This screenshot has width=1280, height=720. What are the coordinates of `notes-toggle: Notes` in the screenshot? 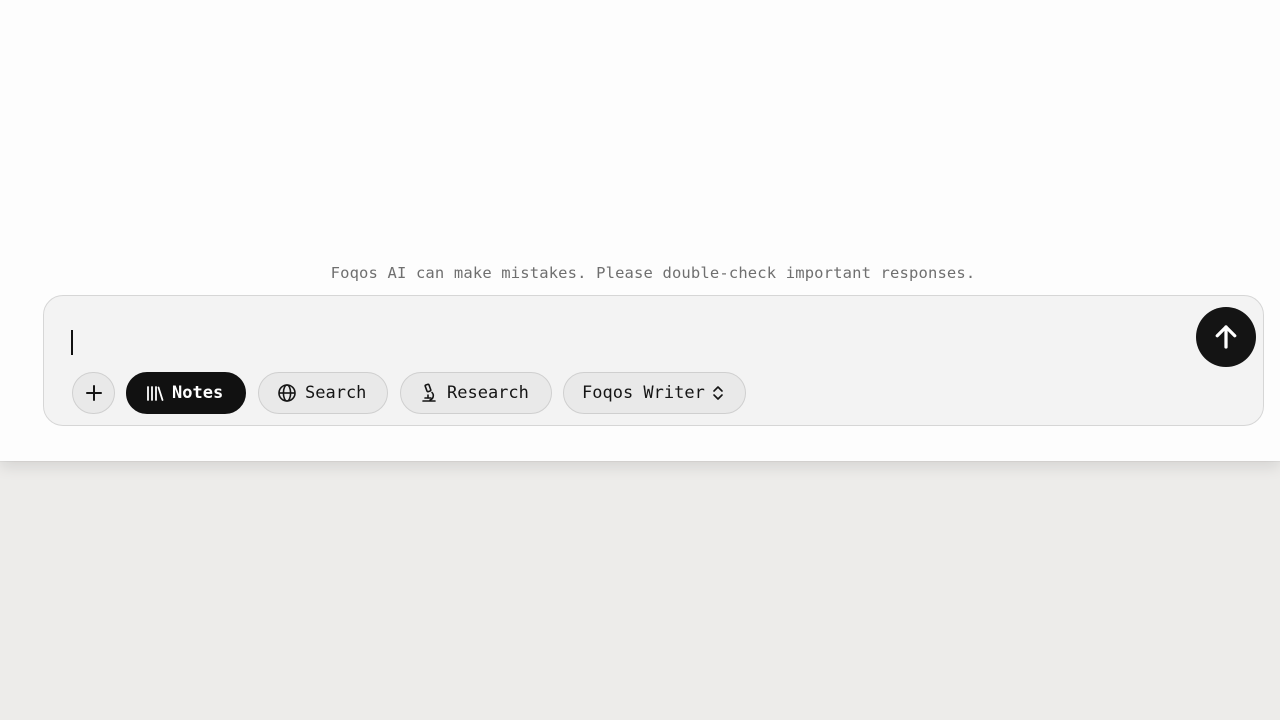 It's located at (186, 393).